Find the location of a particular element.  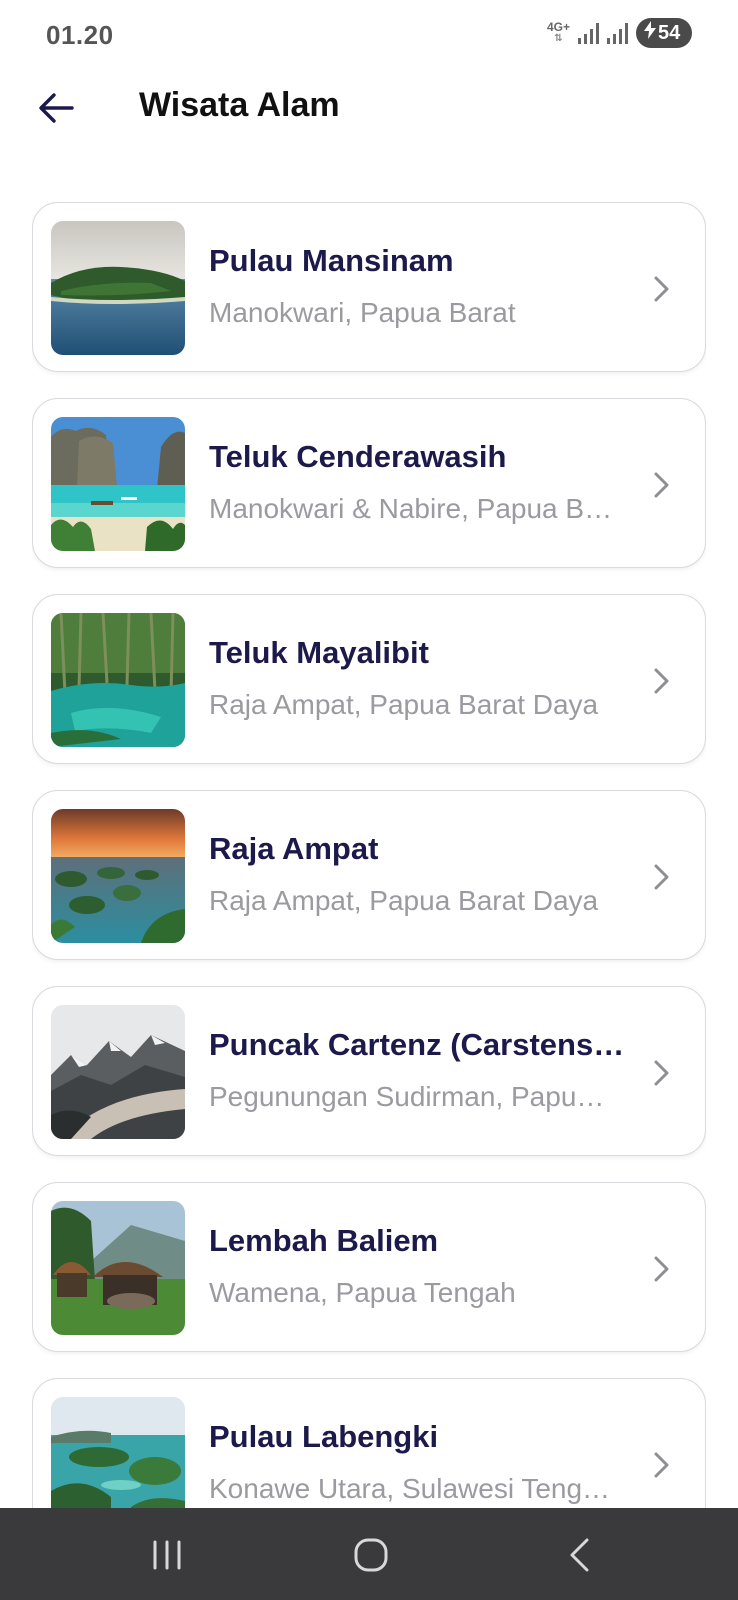

battery-level: 54 is located at coordinates (669, 32).